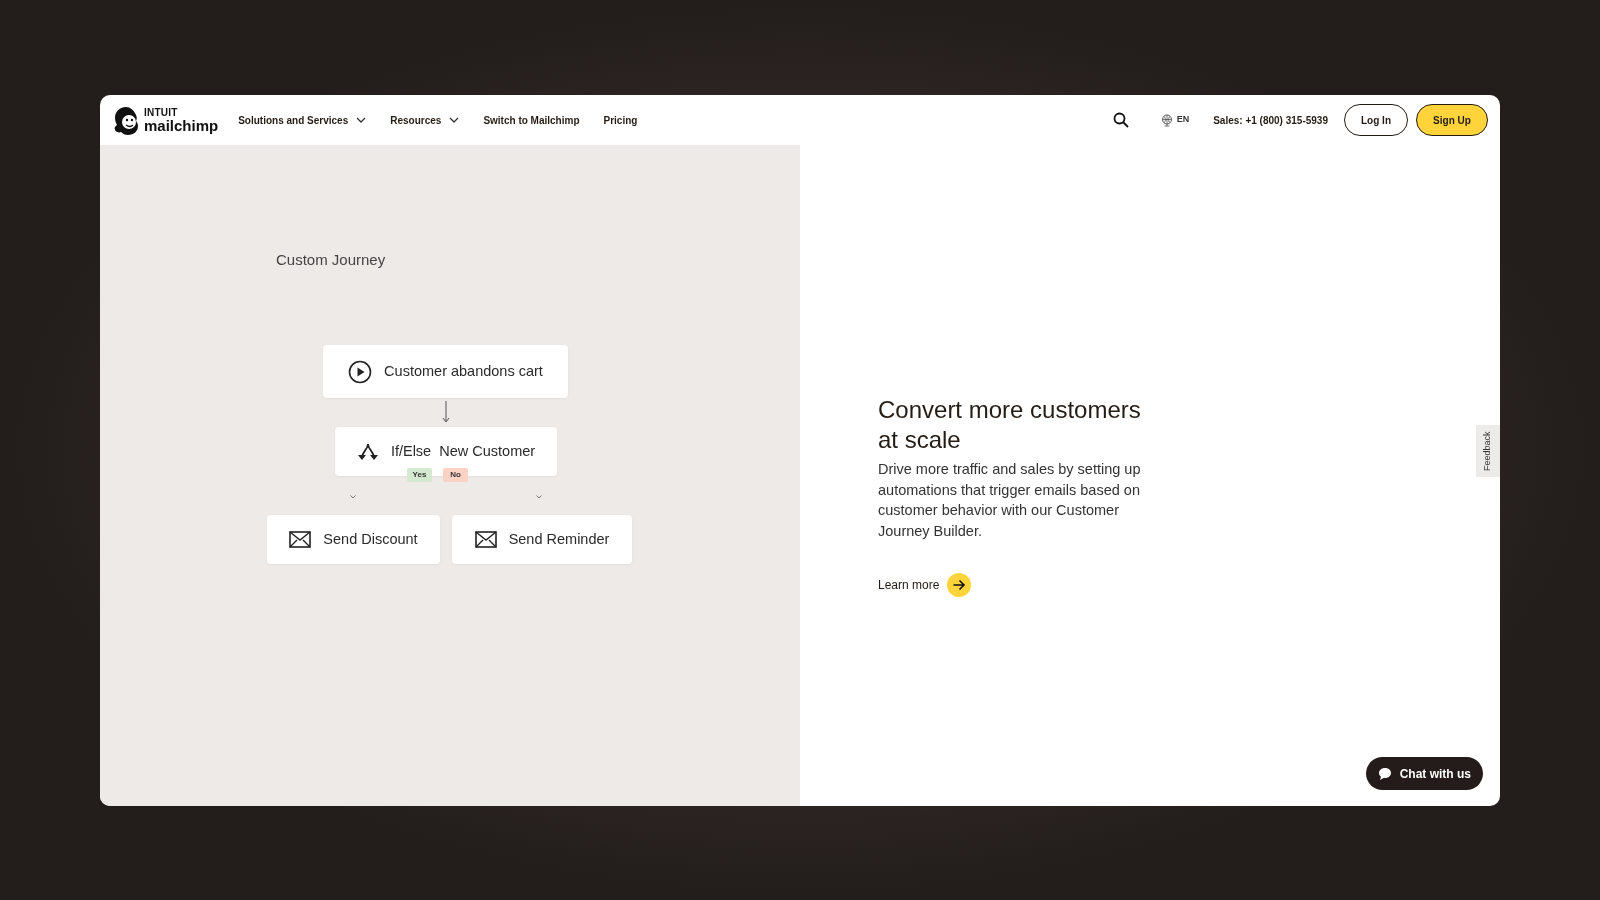 The width and height of the screenshot is (1600, 900). I want to click on language-selector: EN, so click(1175, 120).